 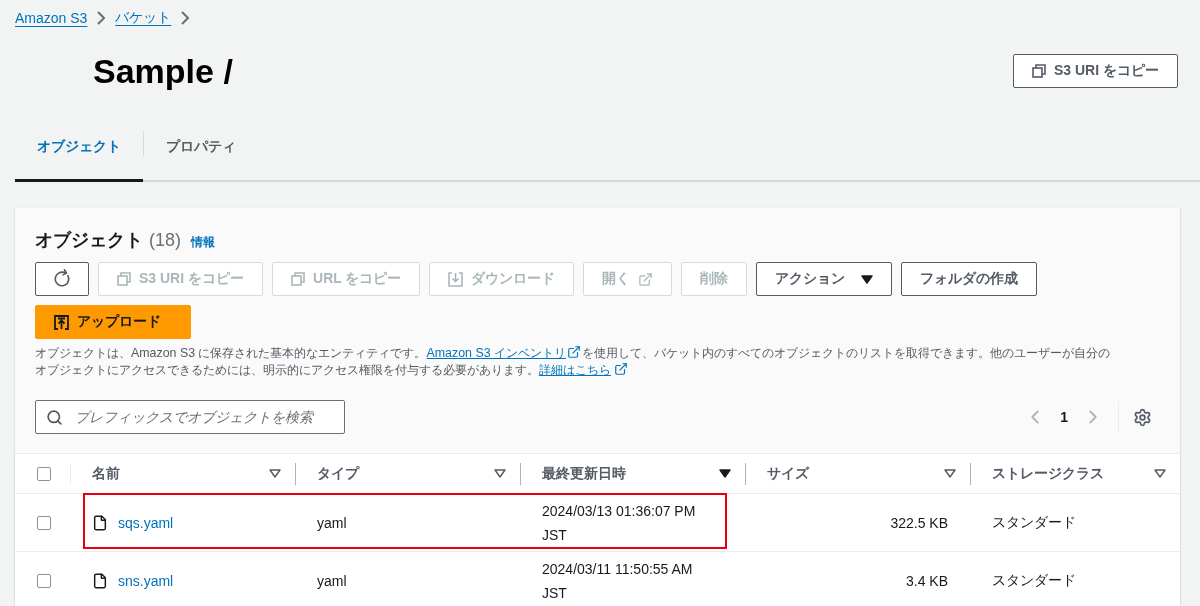 What do you see at coordinates (51, 18) in the screenshot?
I see `breadcrumb-link: Amazon S3` at bounding box center [51, 18].